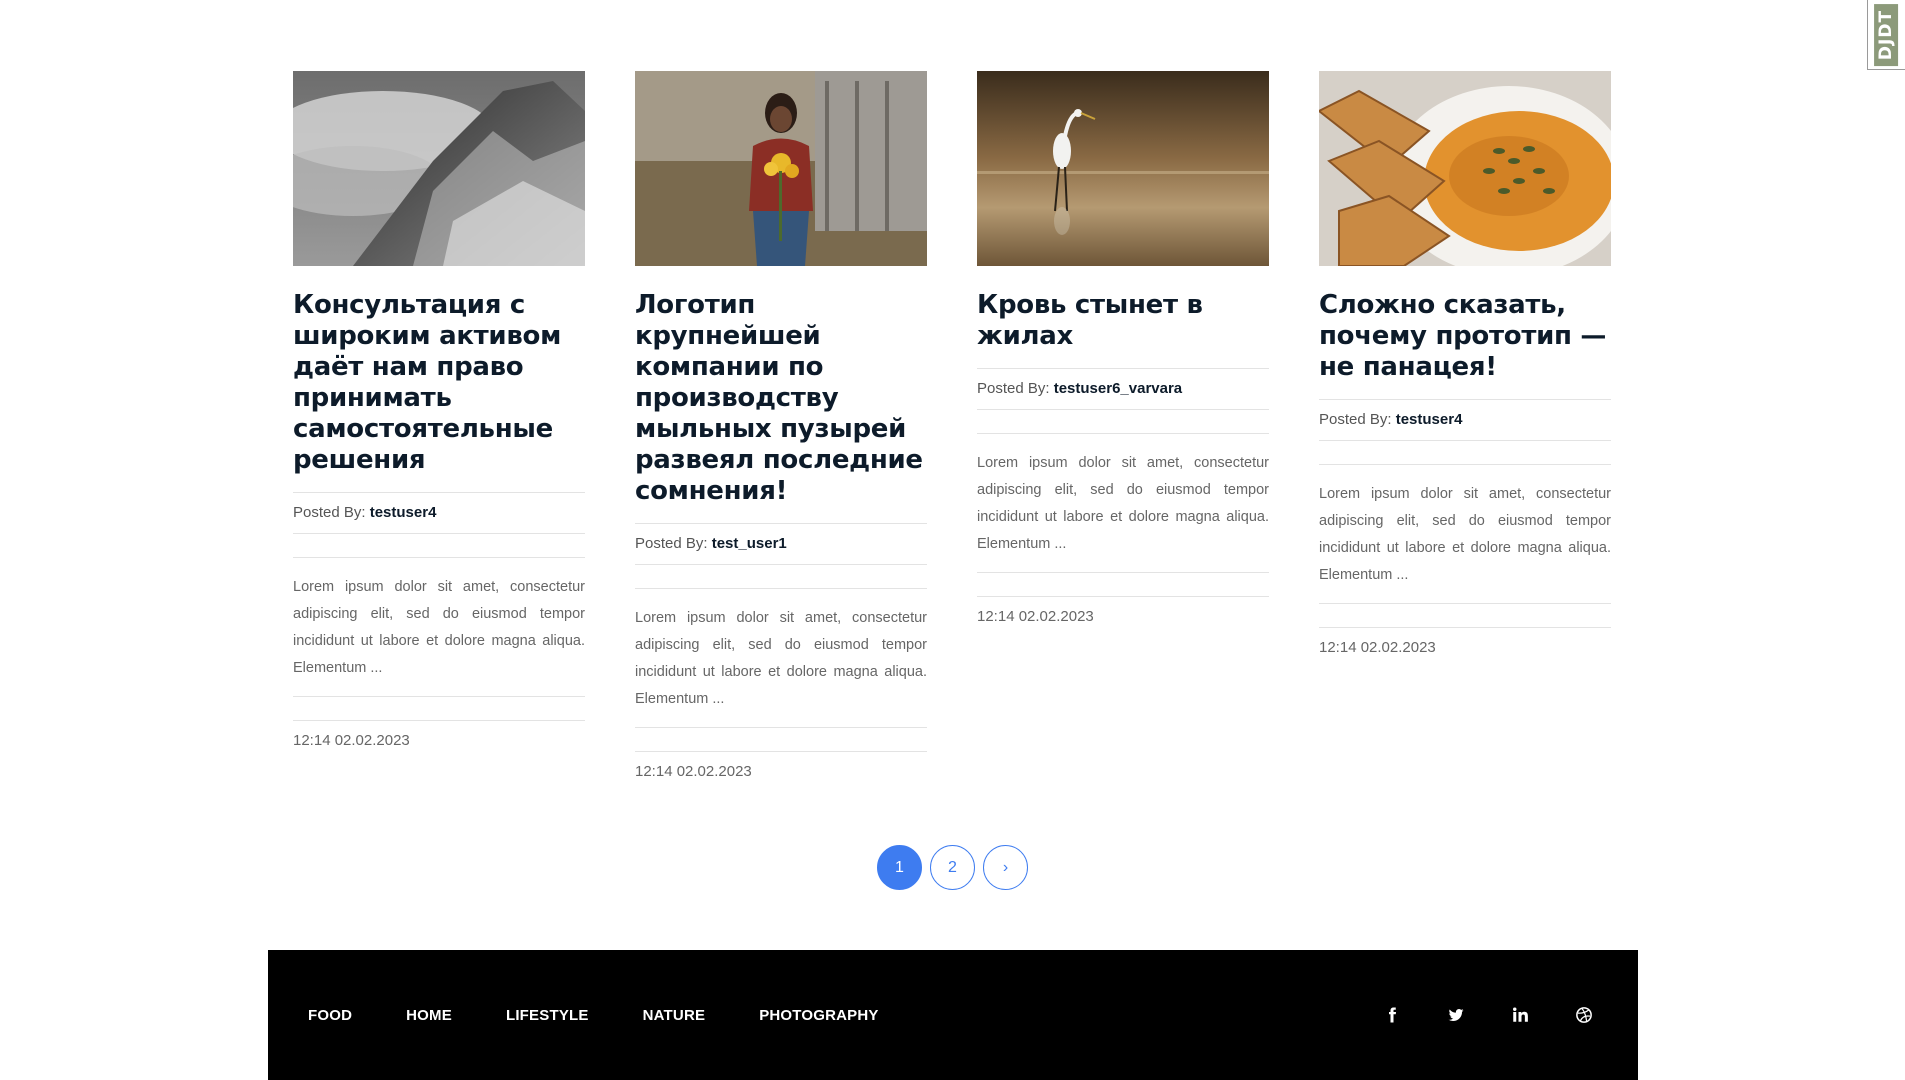  What do you see at coordinates (1123, 321) in the screenshot?
I see `post-title: Кровь стынет в жилах` at bounding box center [1123, 321].